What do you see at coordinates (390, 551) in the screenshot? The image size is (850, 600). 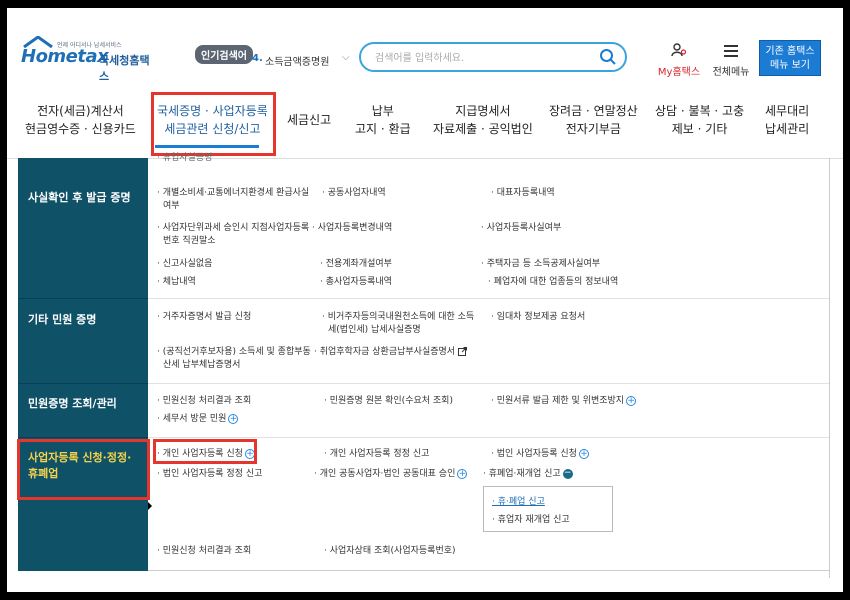 I see `list-item: · 사업자상태 조회(사업자등록번호)` at bounding box center [390, 551].